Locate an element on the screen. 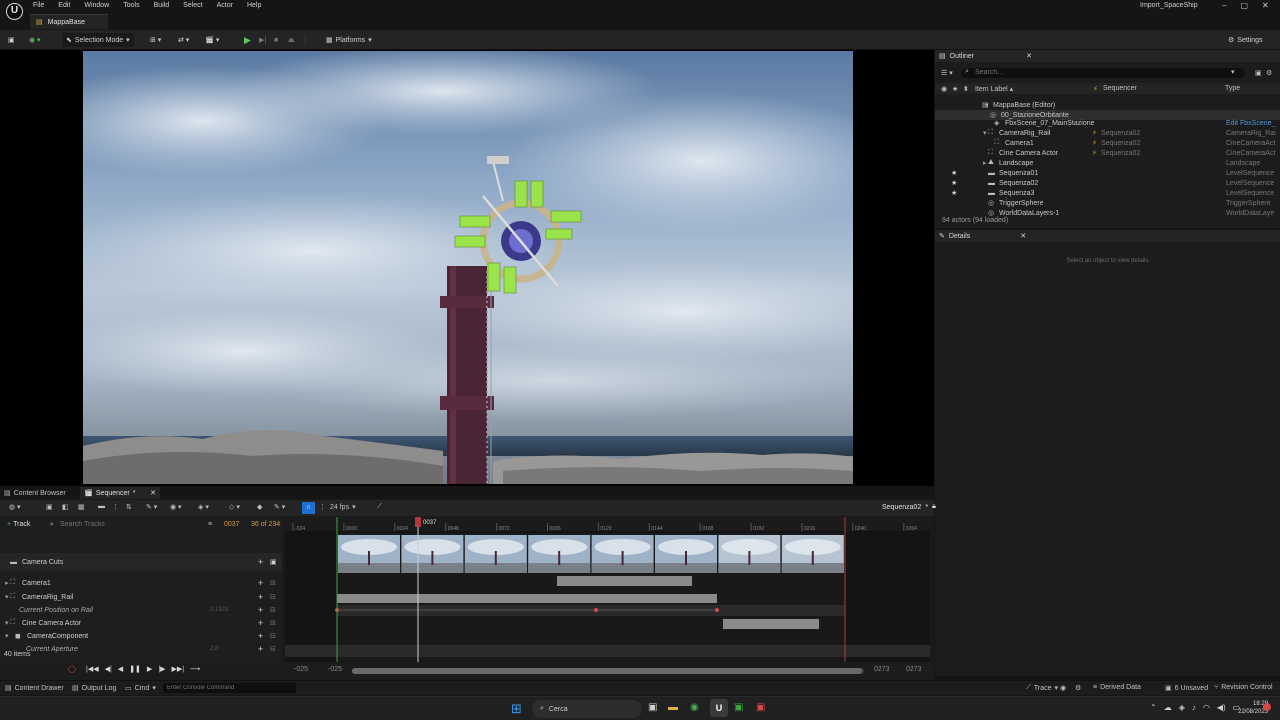 This screenshot has height=720, width=1280. unreal-engine-app-icon: U is located at coordinates (719, 708).